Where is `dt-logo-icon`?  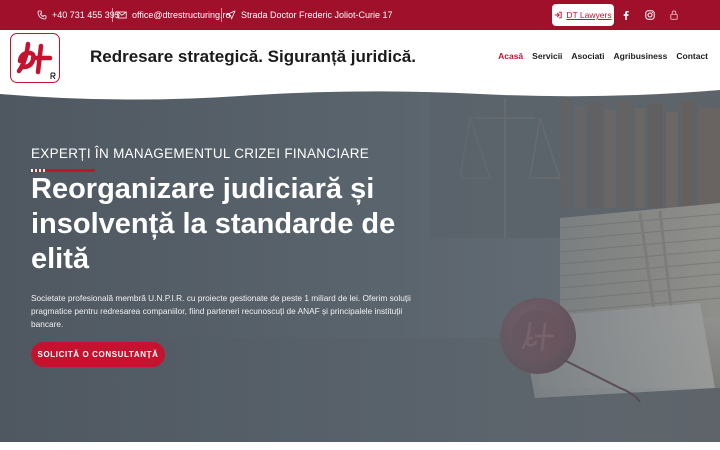 dt-logo-icon is located at coordinates (36, 60).